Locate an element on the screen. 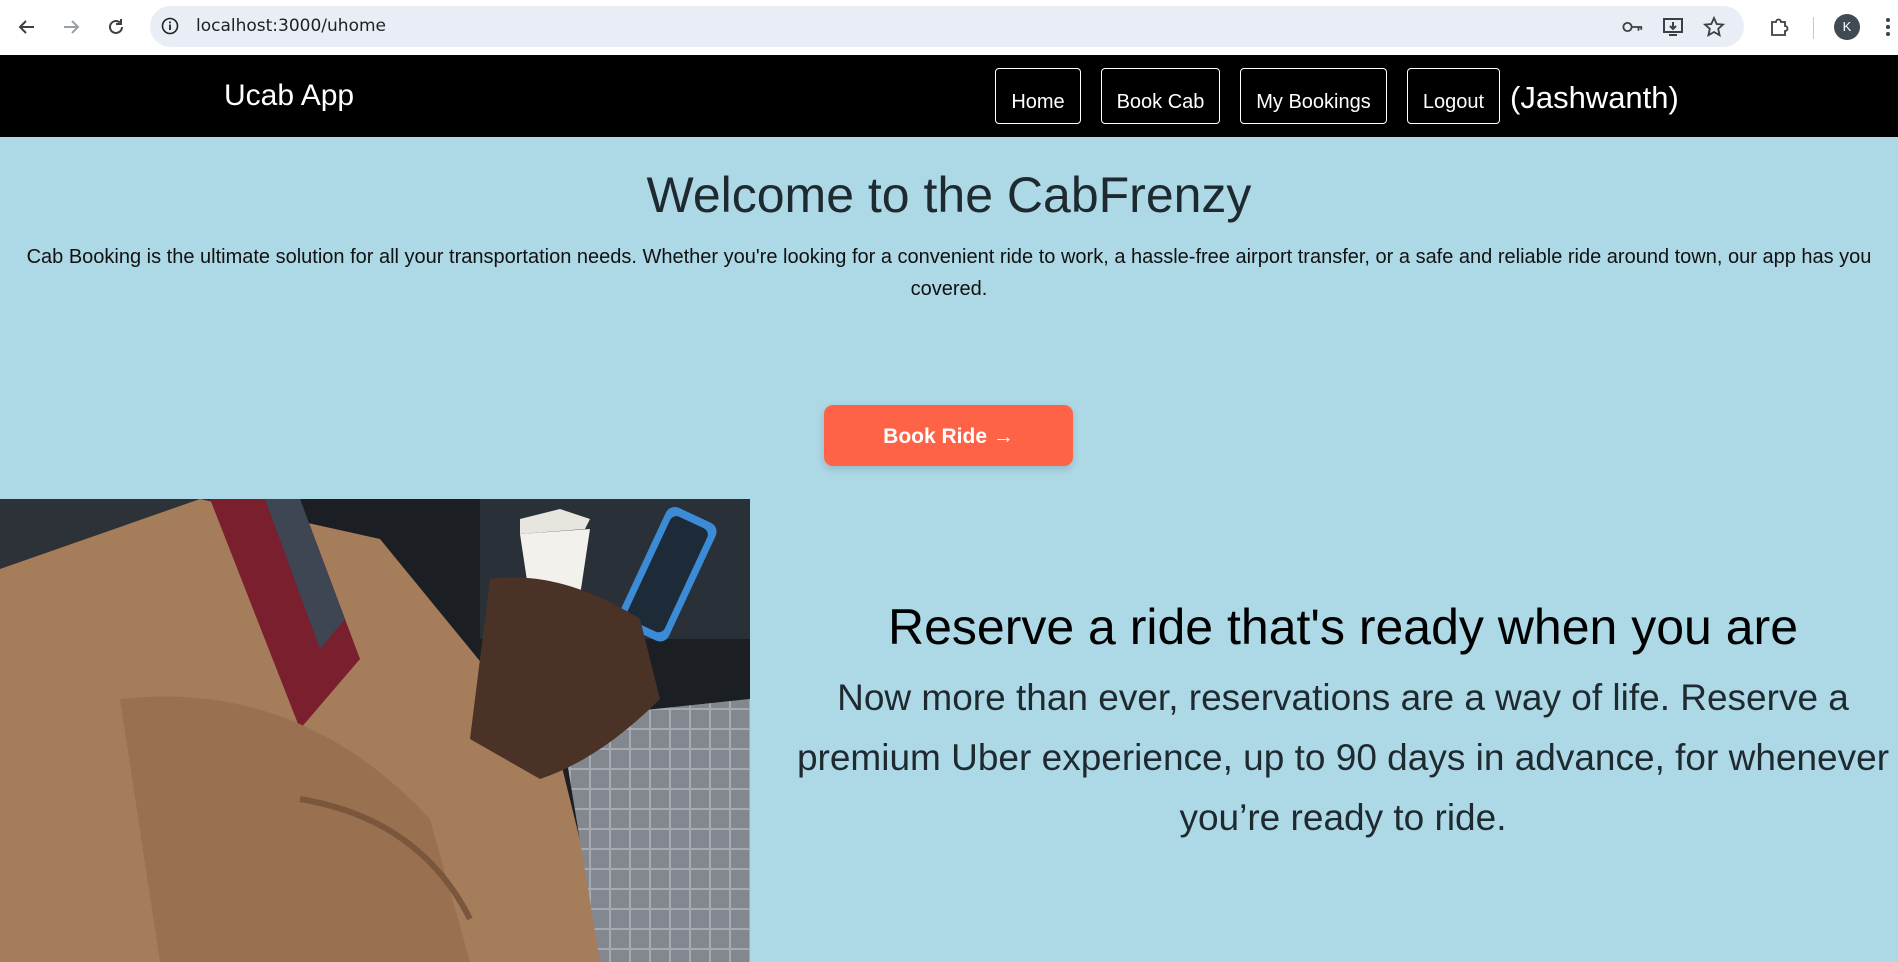 This screenshot has height=962, width=1898. install-app-icon is located at coordinates (1673, 27).